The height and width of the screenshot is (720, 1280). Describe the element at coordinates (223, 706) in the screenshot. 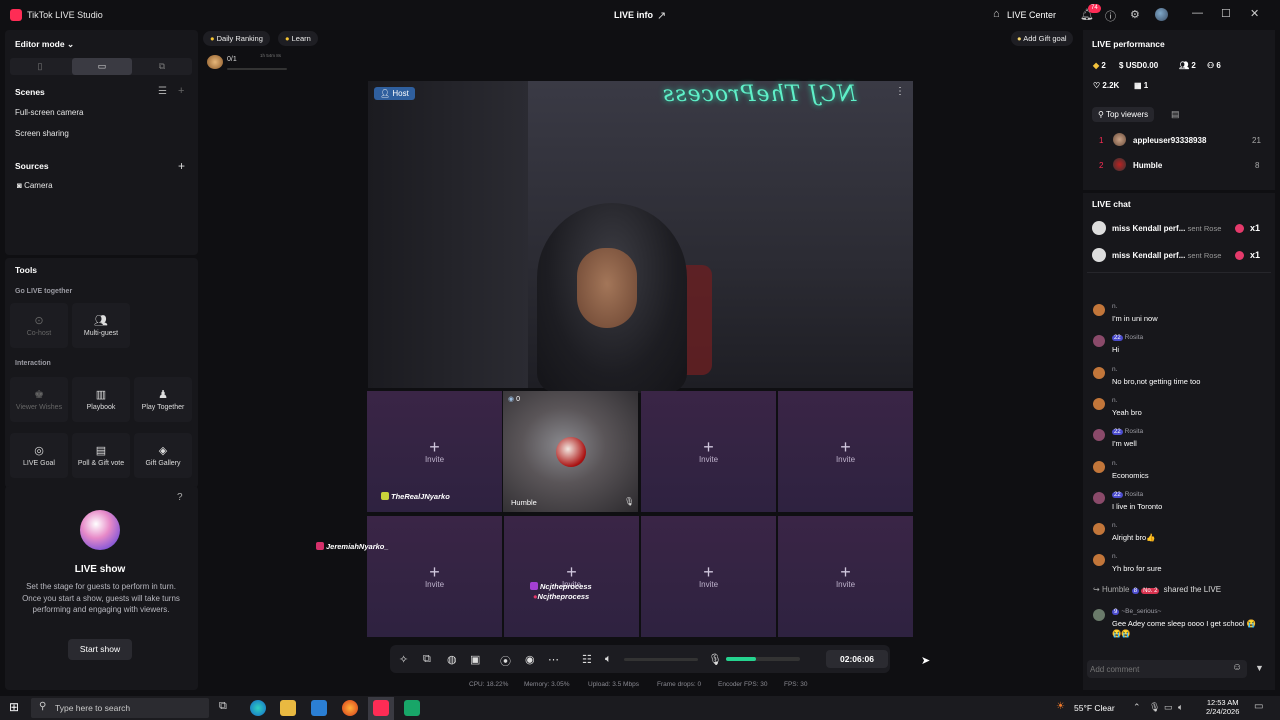

I see `task-view-icon: ⧉` at that location.